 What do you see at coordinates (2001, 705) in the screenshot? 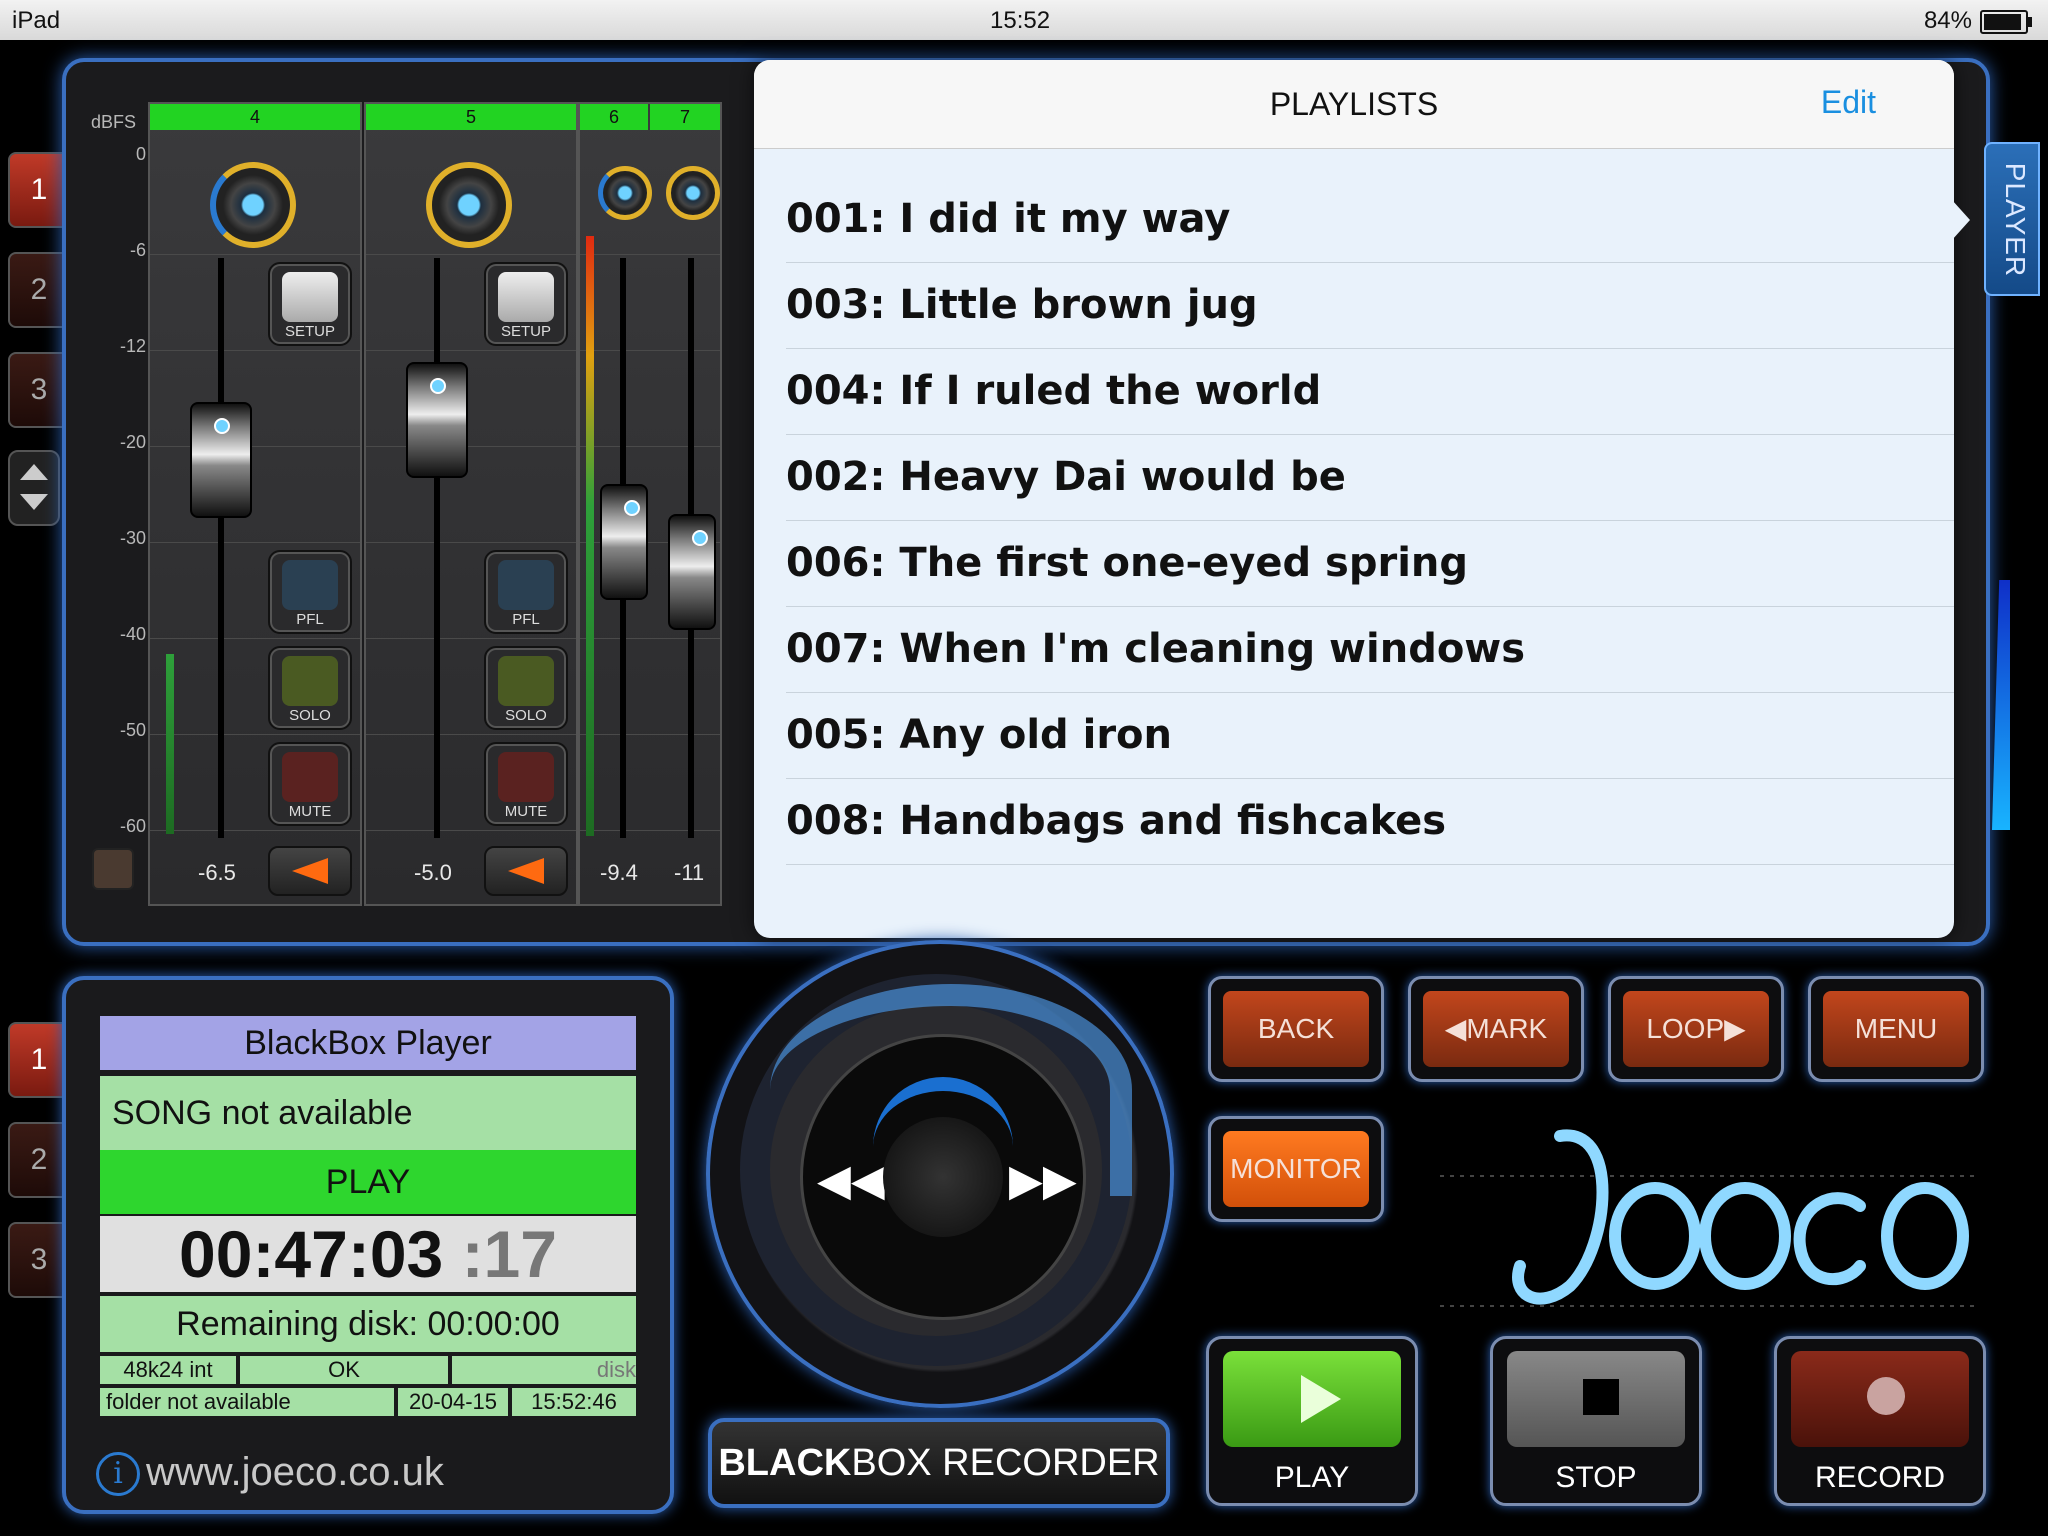
I see `master-level-meter` at bounding box center [2001, 705].